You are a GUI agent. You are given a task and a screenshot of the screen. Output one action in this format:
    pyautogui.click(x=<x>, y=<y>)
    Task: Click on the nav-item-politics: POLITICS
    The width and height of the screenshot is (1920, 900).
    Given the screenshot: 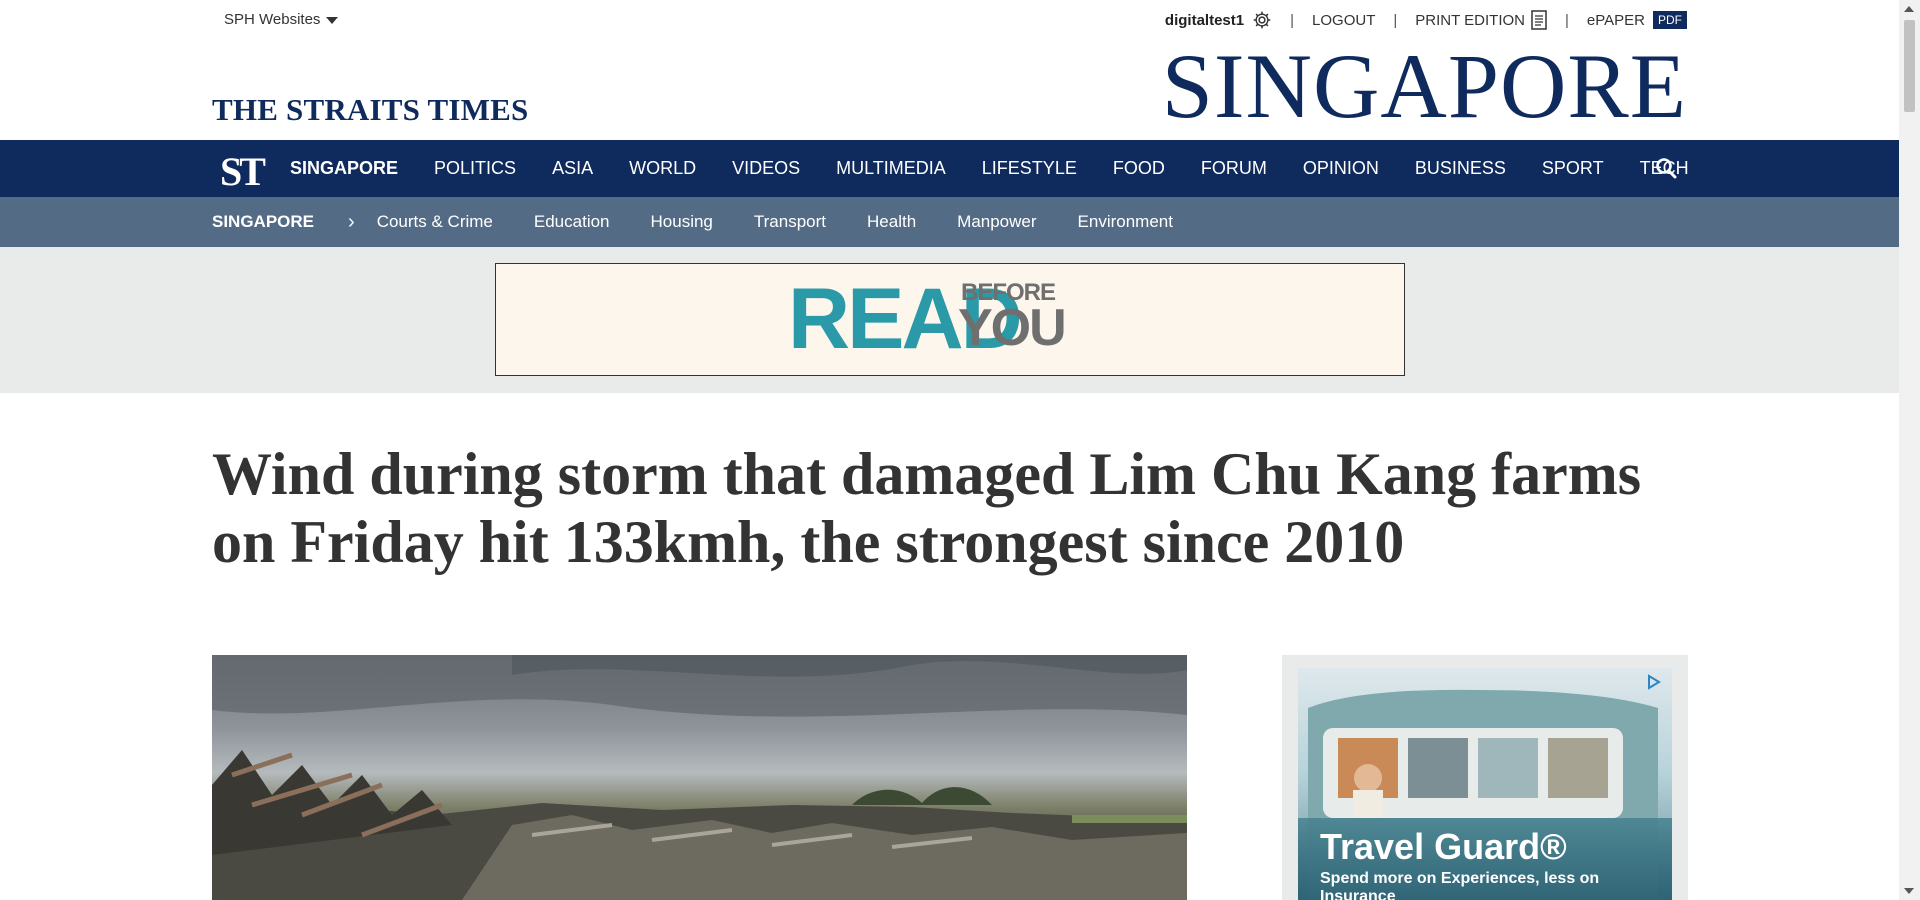 What is the action you would take?
    pyautogui.click(x=475, y=168)
    